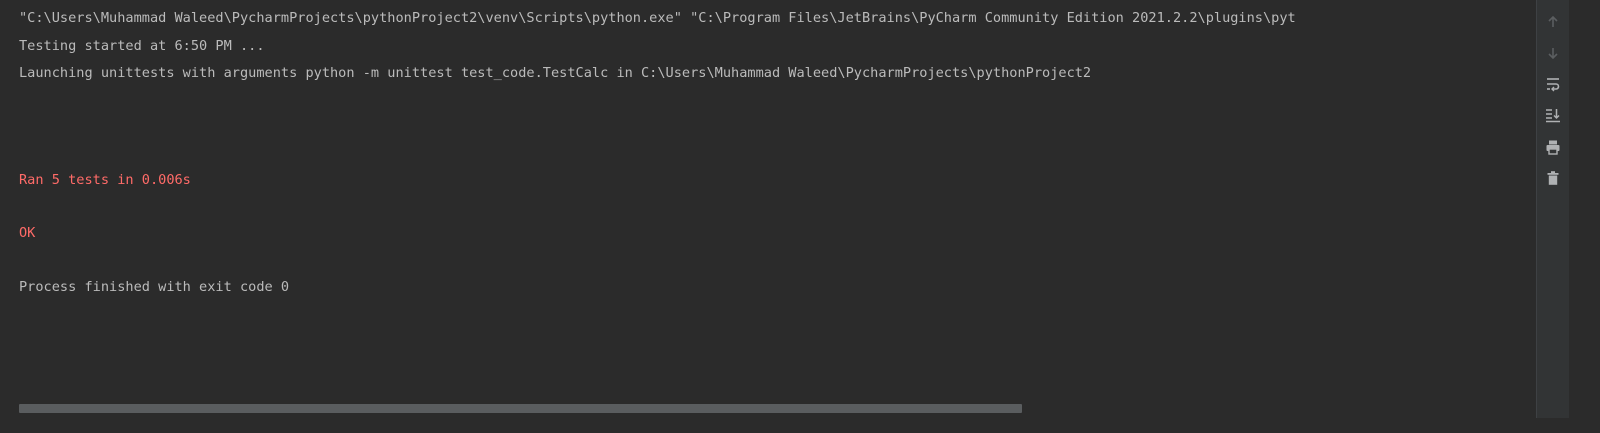 The width and height of the screenshot is (1600, 433). What do you see at coordinates (1552, 209) in the screenshot?
I see `console-toolbar` at bounding box center [1552, 209].